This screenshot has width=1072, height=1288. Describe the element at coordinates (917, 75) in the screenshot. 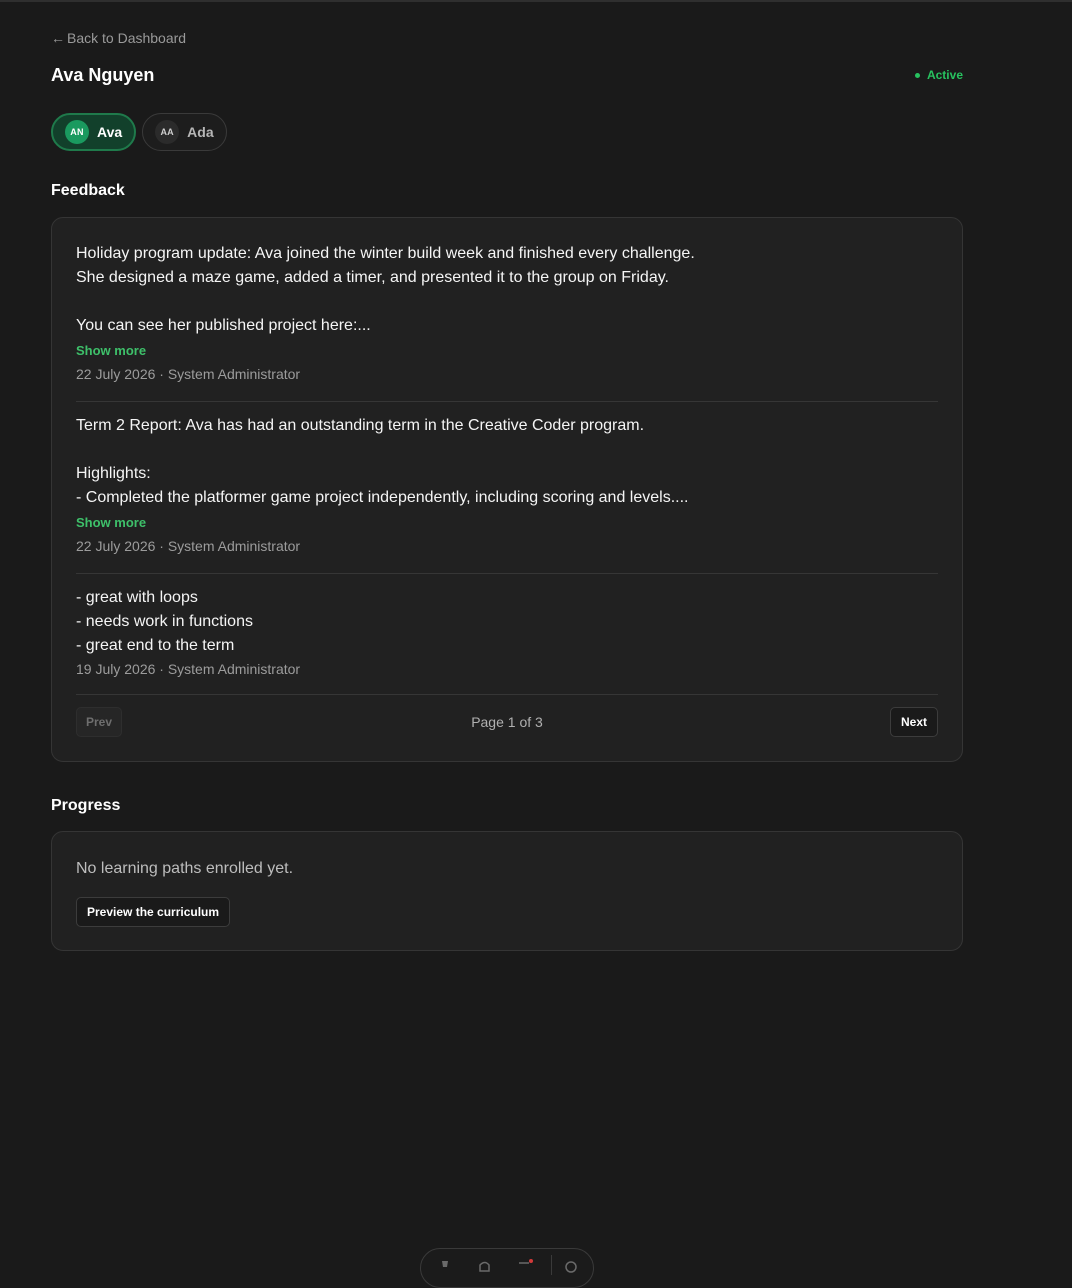

I see `status-dot-icon` at that location.